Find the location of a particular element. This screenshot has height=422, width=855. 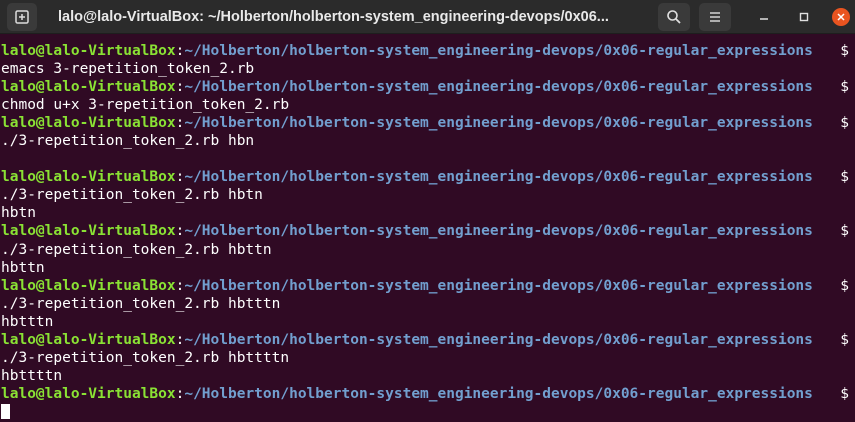

output-line: hbttttn is located at coordinates (32, 375).